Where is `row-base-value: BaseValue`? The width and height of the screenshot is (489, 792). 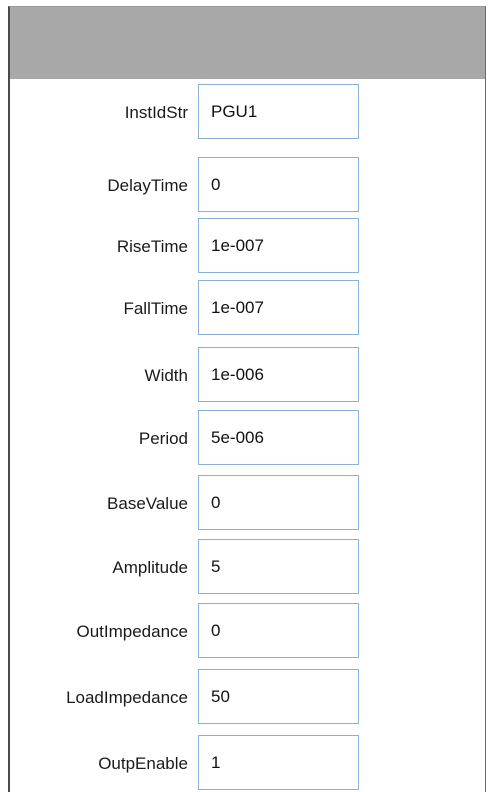
row-base-value: BaseValue is located at coordinates (247, 503).